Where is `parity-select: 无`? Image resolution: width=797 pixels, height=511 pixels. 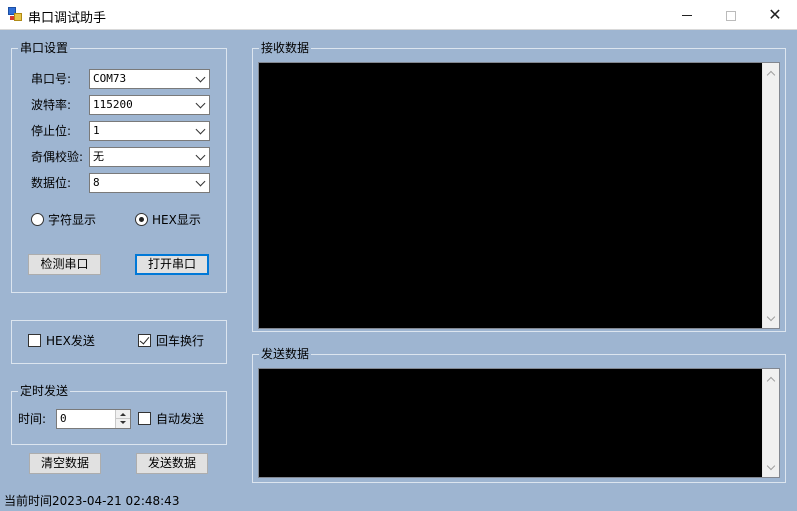
parity-select: 无 is located at coordinates (149, 157).